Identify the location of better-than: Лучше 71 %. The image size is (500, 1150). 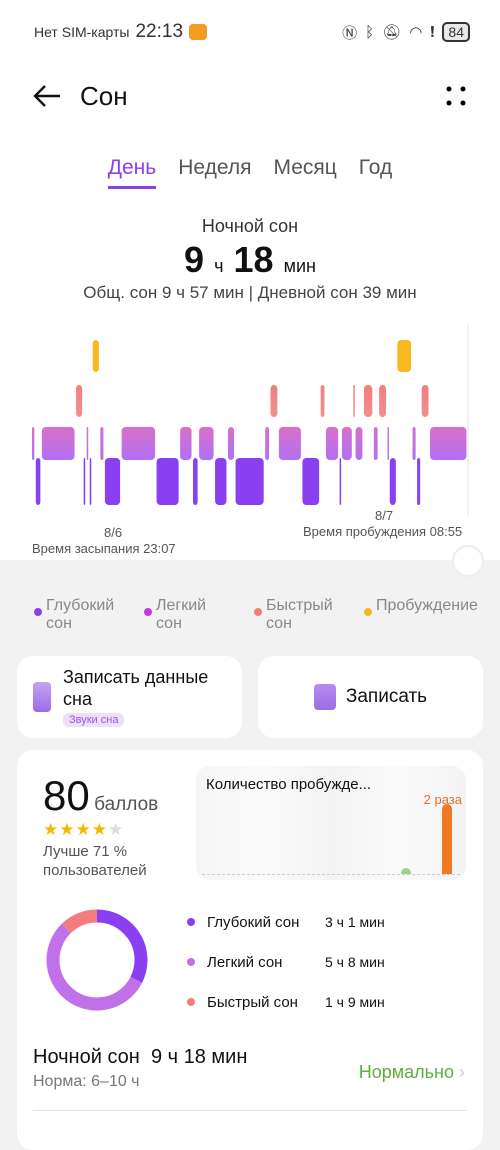
(85, 851).